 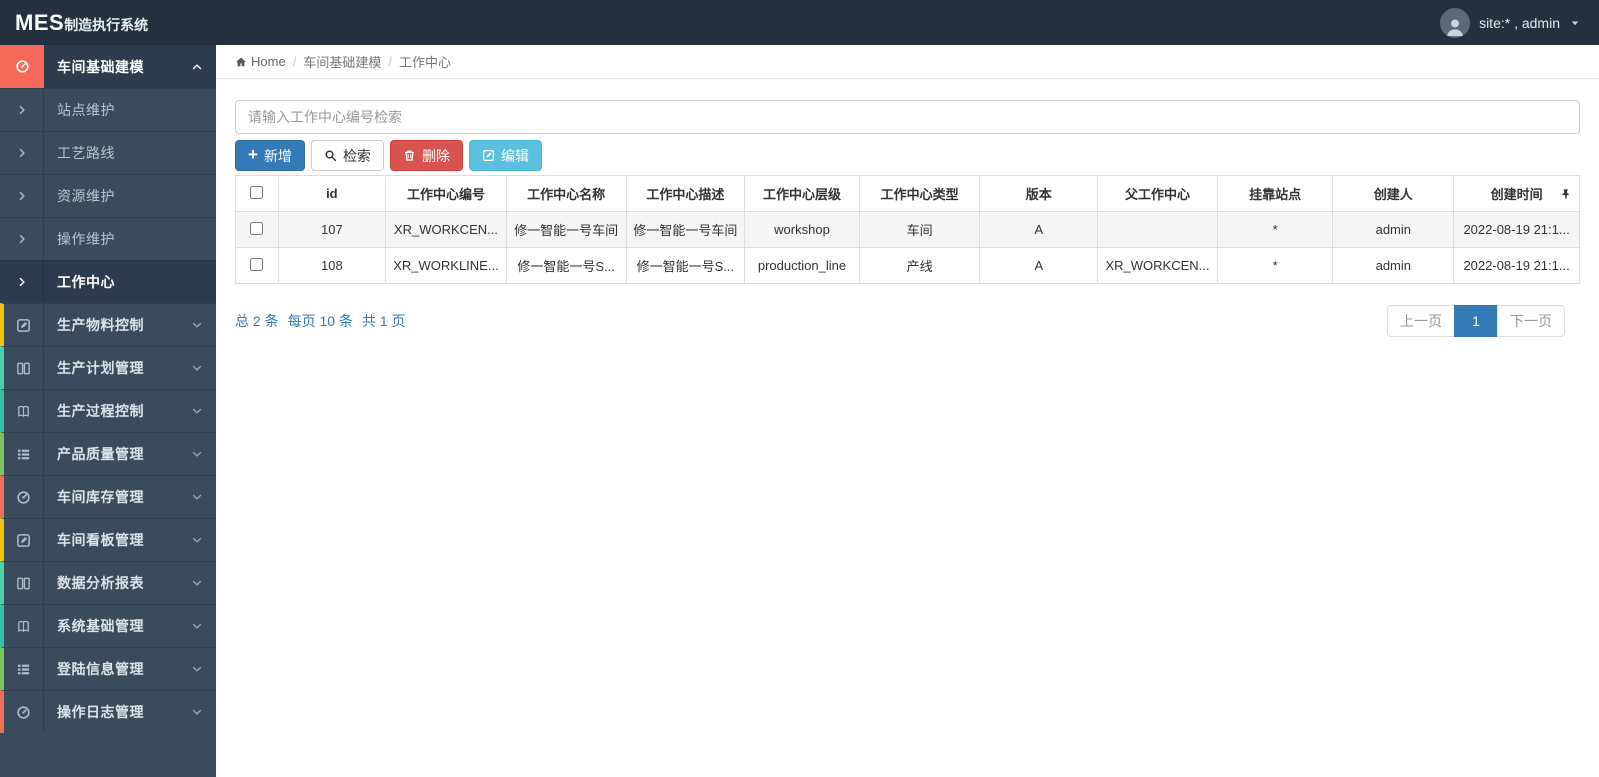 What do you see at coordinates (270, 155) in the screenshot?
I see `add-button: + 新增` at bounding box center [270, 155].